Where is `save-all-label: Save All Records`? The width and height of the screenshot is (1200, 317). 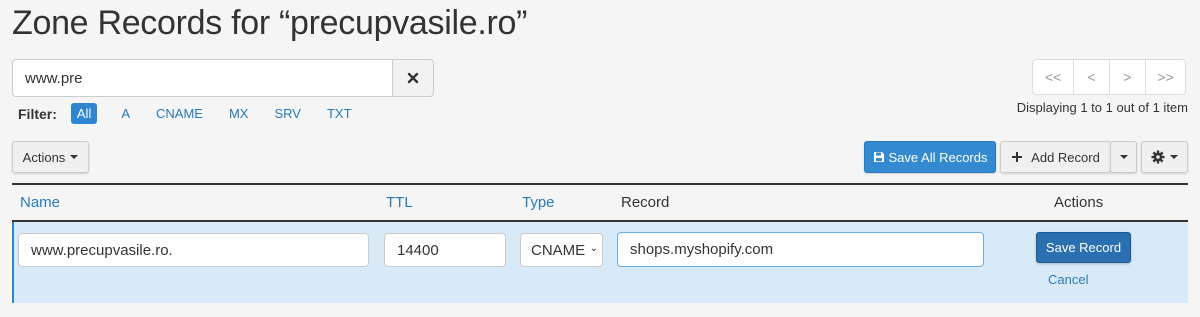
save-all-label: Save All Records is located at coordinates (938, 157).